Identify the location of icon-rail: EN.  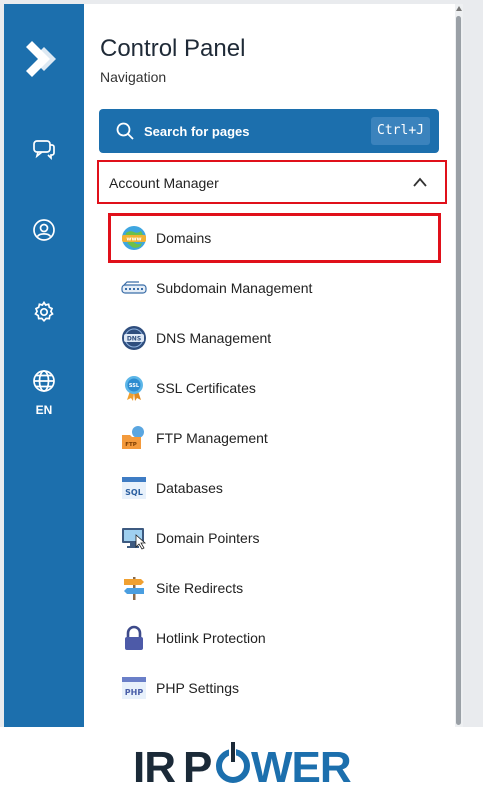
(44, 365).